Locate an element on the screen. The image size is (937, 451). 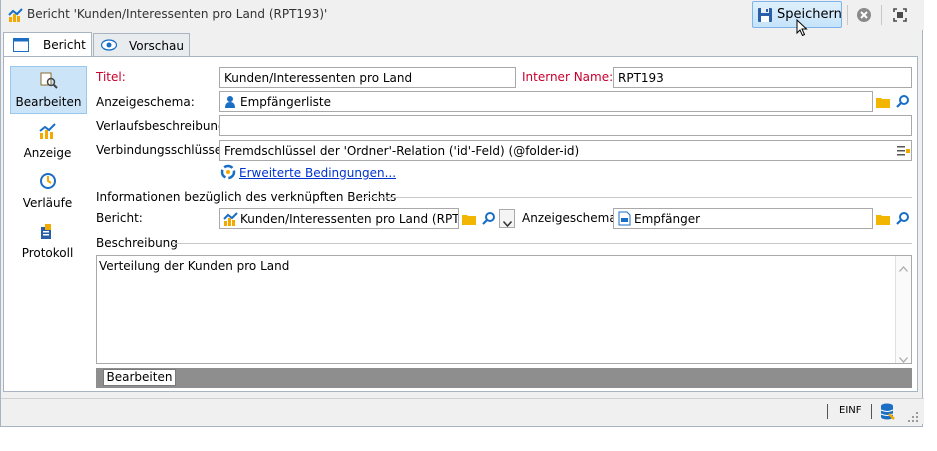
nav-item-verlaeufe: Verläufe is located at coordinates (48, 192).